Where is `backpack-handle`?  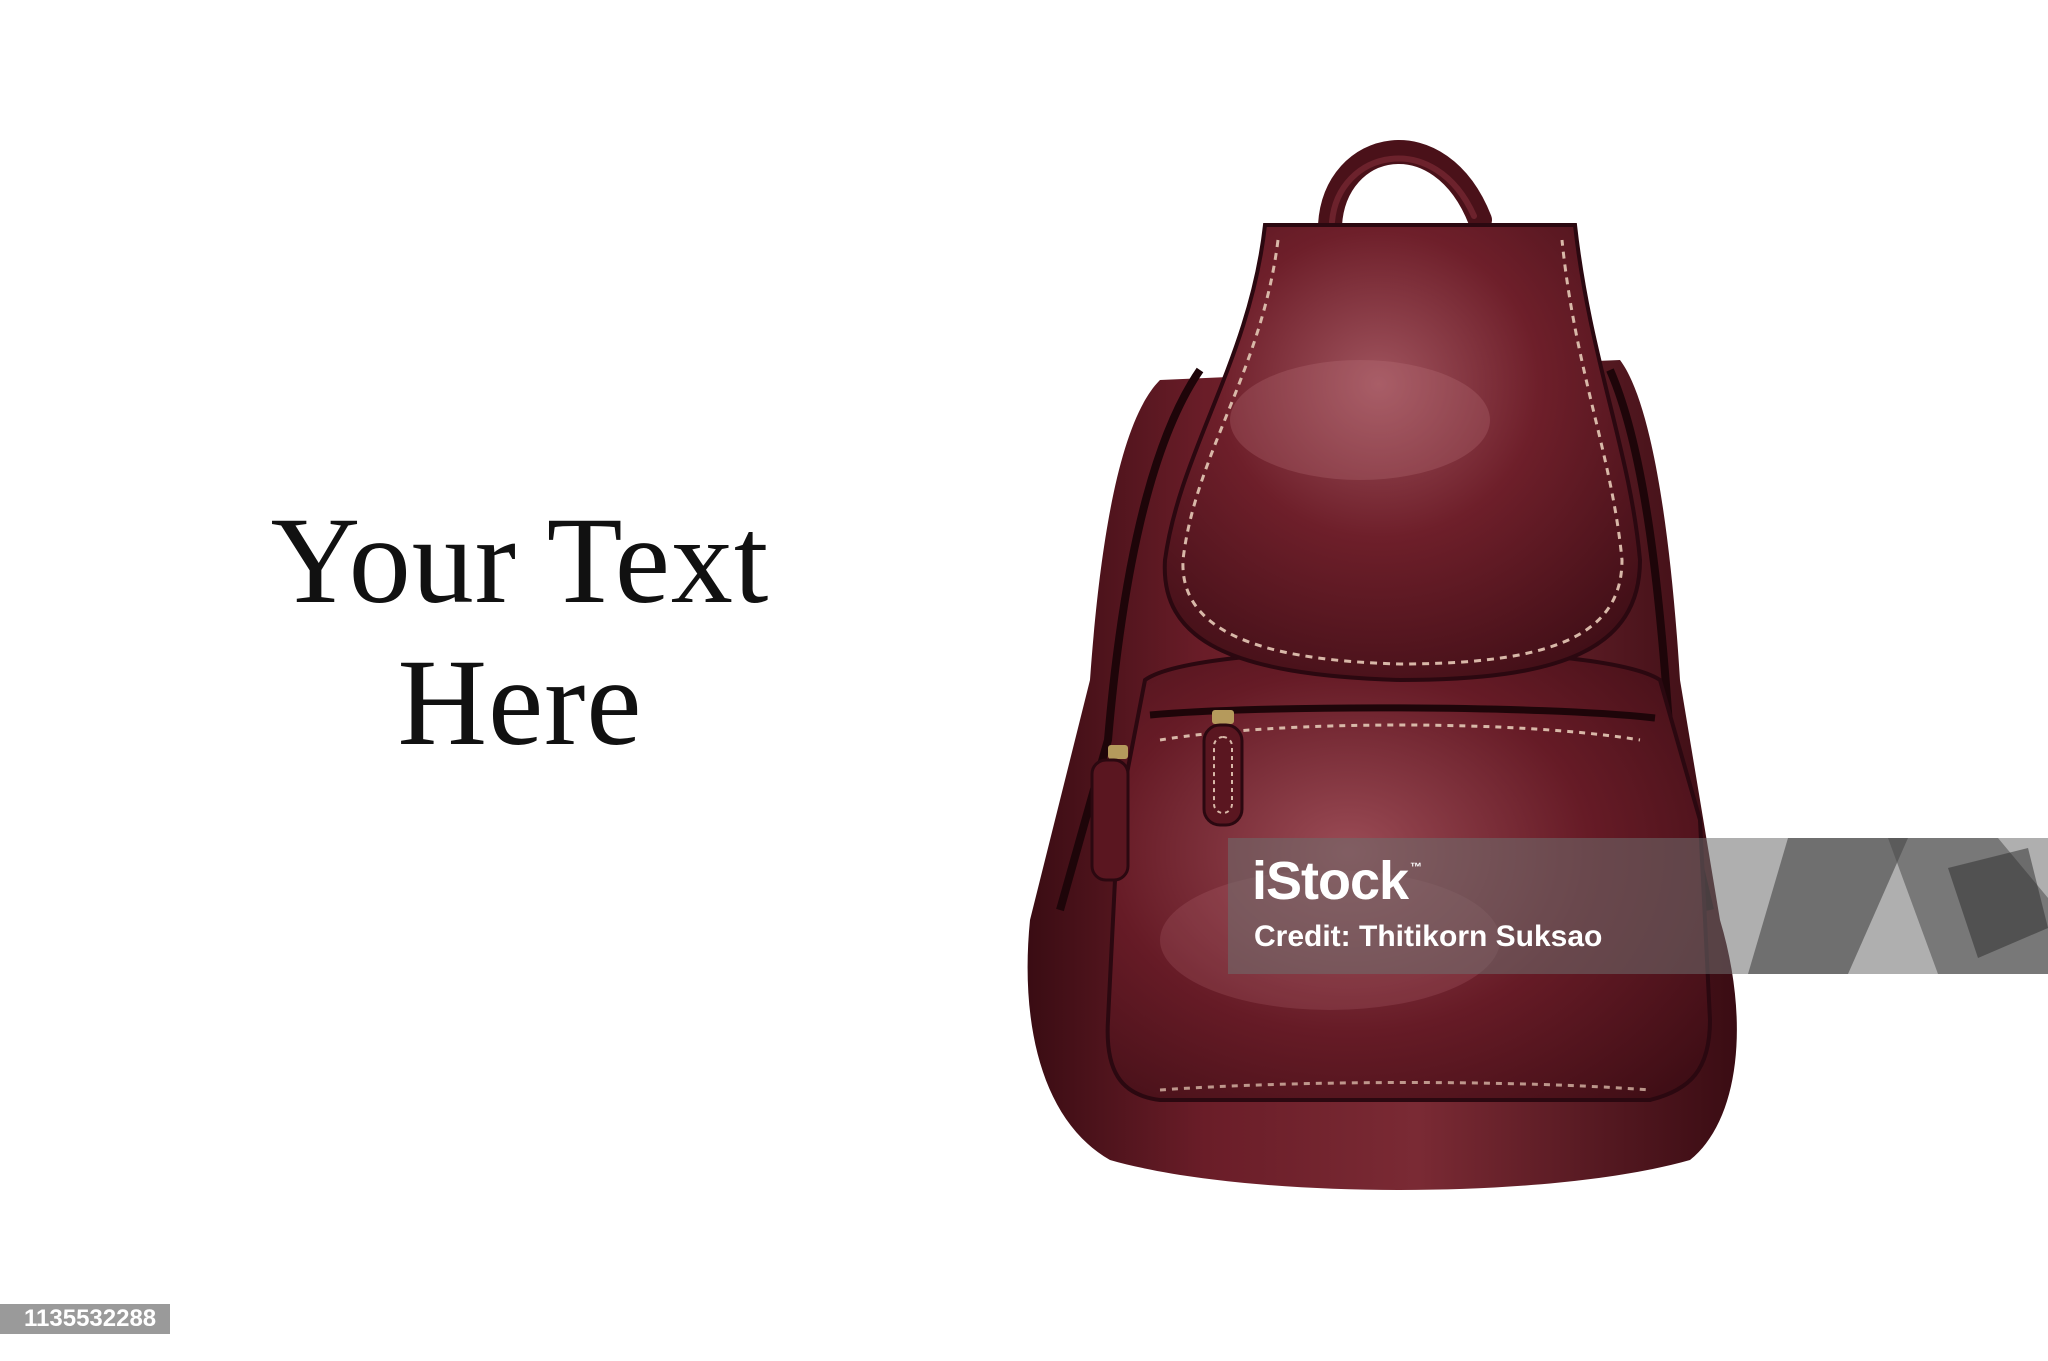 backpack-handle is located at coordinates (1405, 188).